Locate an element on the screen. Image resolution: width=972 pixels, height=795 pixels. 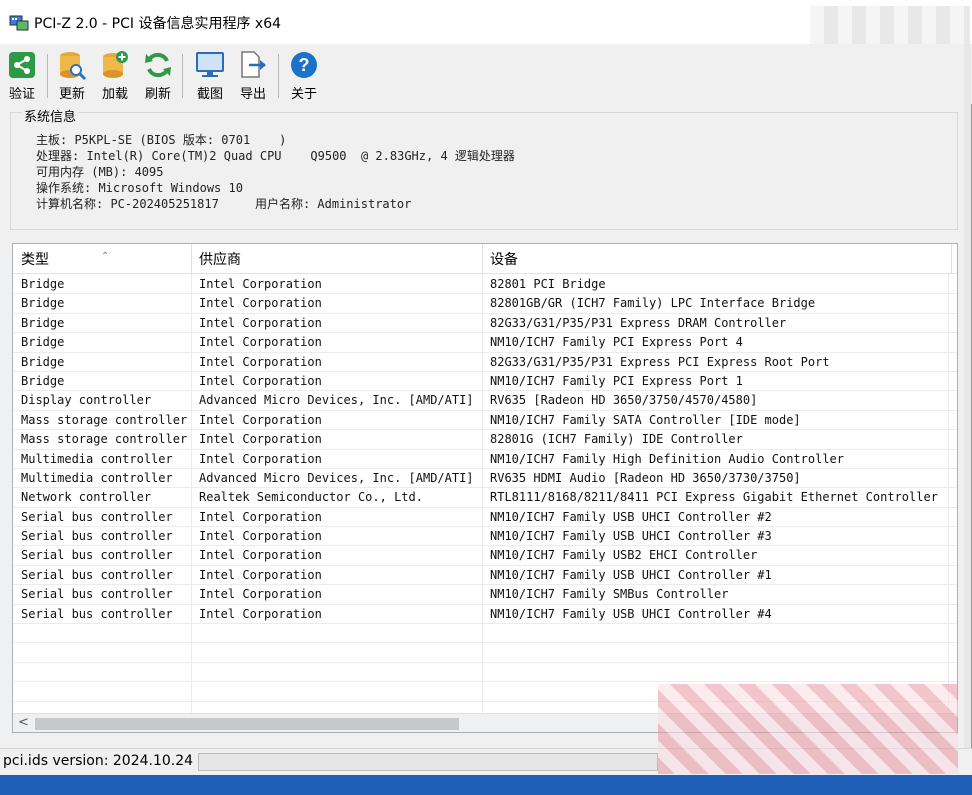
update-button: 更新 is located at coordinates (72, 76).